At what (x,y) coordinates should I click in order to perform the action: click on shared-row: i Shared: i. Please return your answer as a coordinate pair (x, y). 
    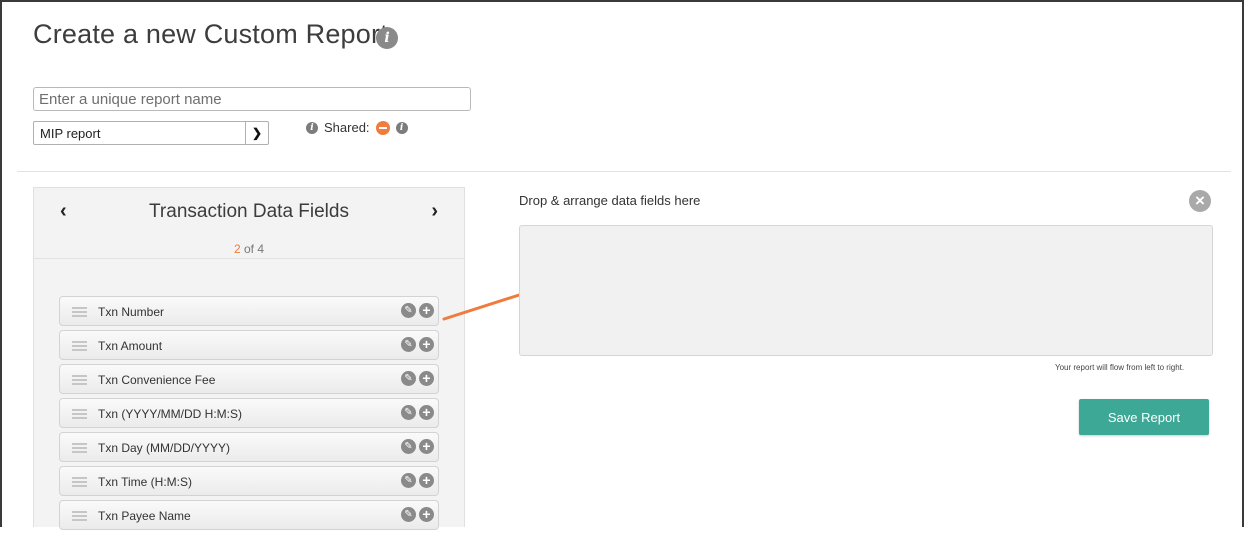
    Looking at the image, I should click on (357, 127).